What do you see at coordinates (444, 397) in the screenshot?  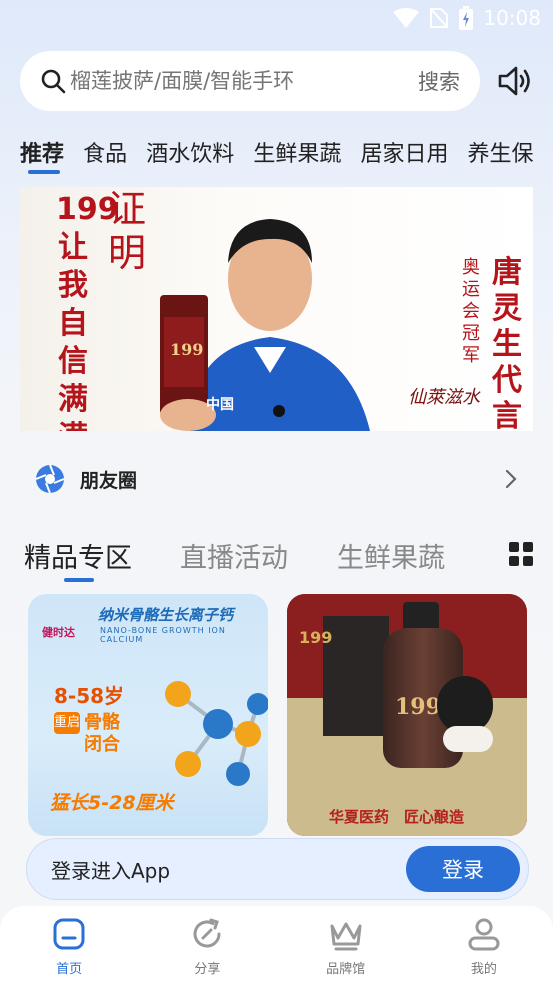 I see `banner-brand: 仙萊滋水` at bounding box center [444, 397].